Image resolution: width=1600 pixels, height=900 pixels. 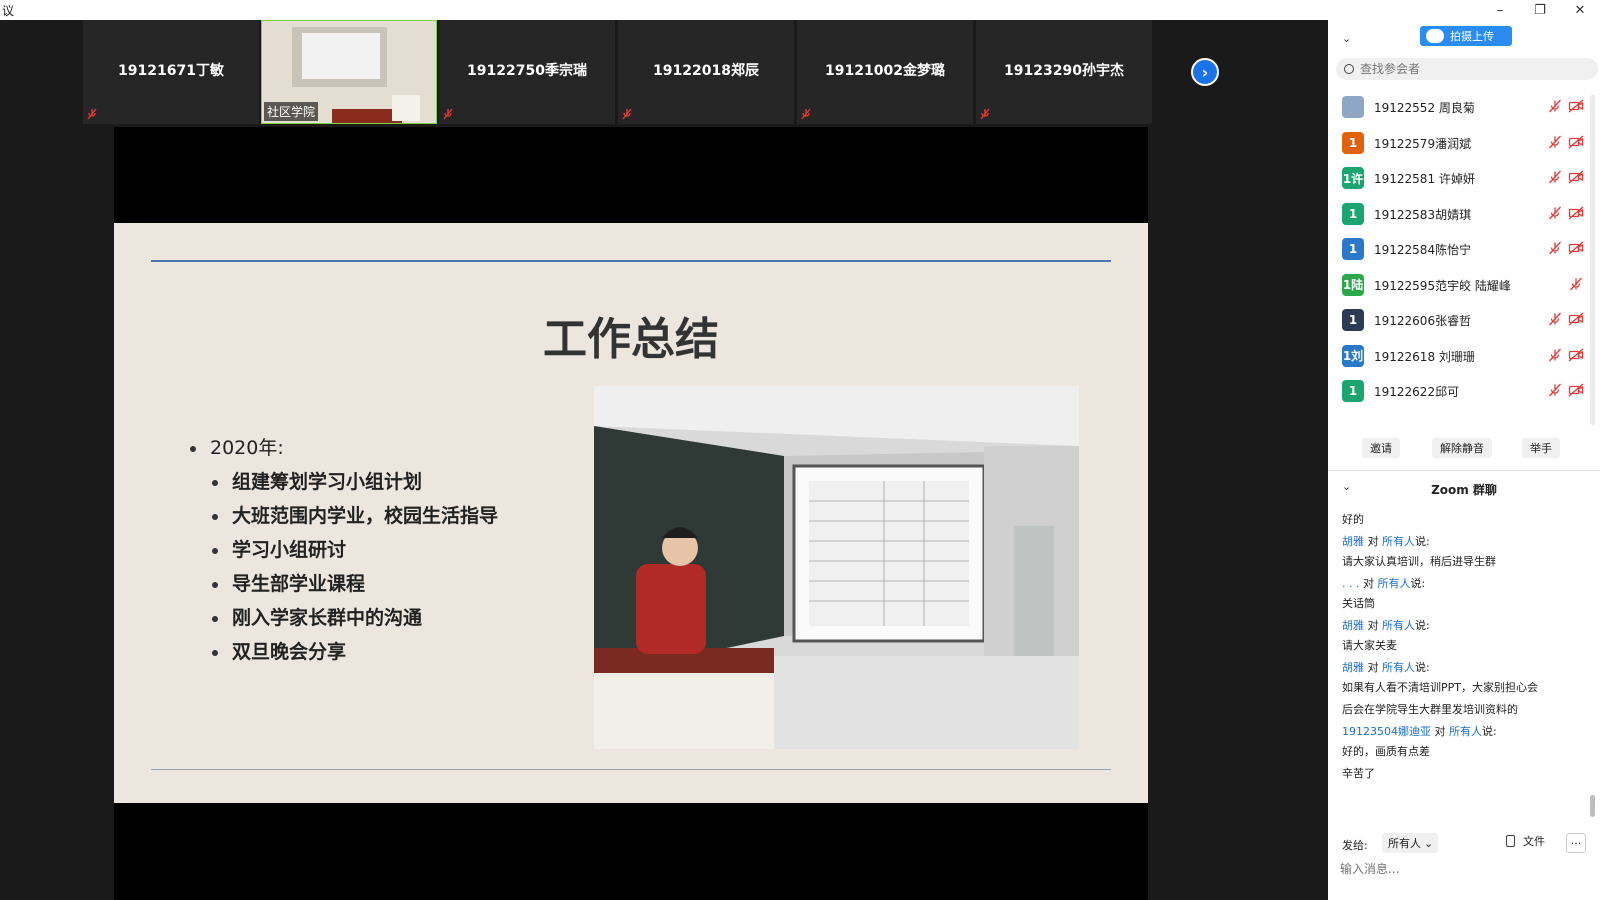 What do you see at coordinates (1355, 845) in the screenshot?
I see `send-to-label: 发给:` at bounding box center [1355, 845].